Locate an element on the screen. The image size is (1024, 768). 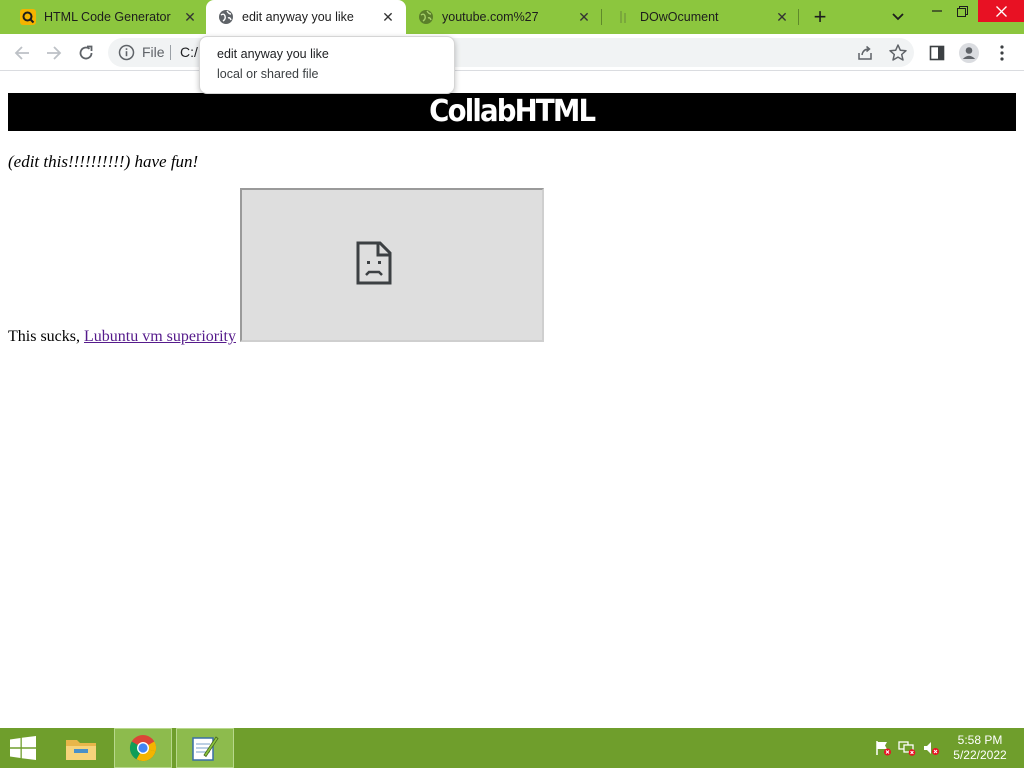
reload-icon is located at coordinates (86, 52).